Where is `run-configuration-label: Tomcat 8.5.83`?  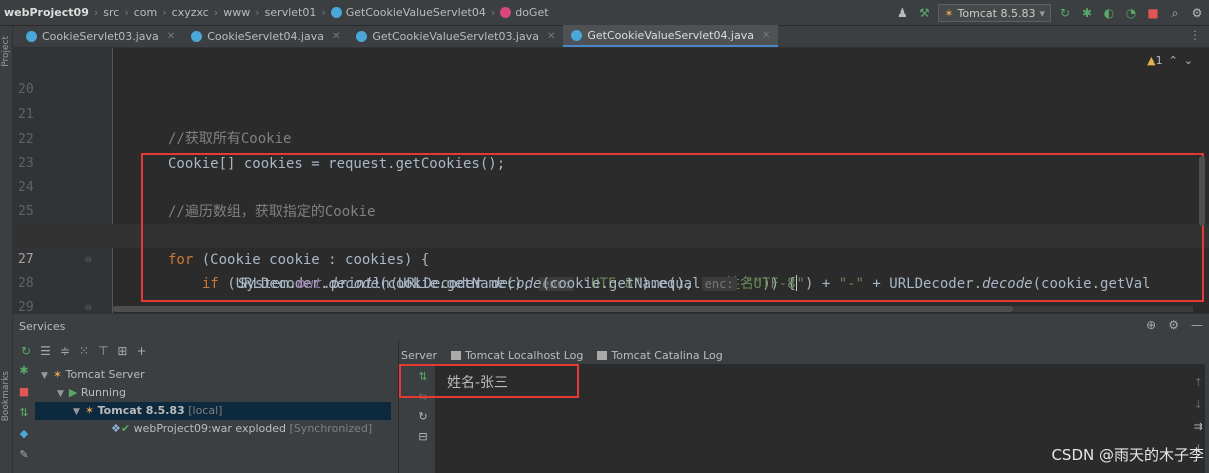 run-configuration-label: Tomcat 8.5.83 is located at coordinates (996, 13).